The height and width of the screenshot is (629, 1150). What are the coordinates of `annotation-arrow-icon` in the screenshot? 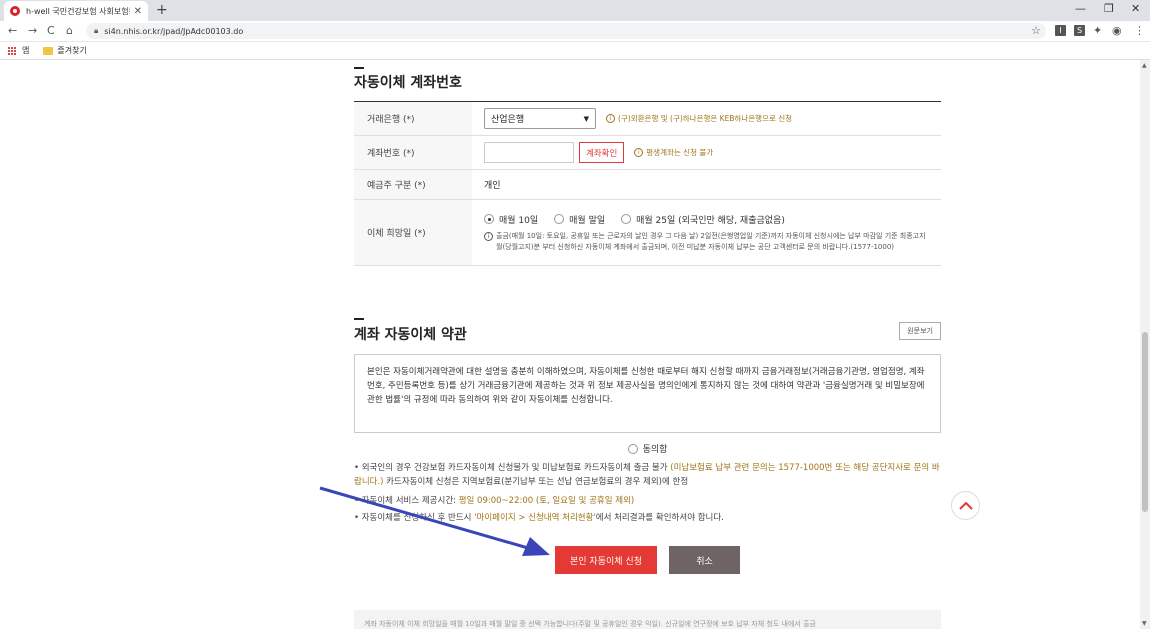 It's located at (434, 521).